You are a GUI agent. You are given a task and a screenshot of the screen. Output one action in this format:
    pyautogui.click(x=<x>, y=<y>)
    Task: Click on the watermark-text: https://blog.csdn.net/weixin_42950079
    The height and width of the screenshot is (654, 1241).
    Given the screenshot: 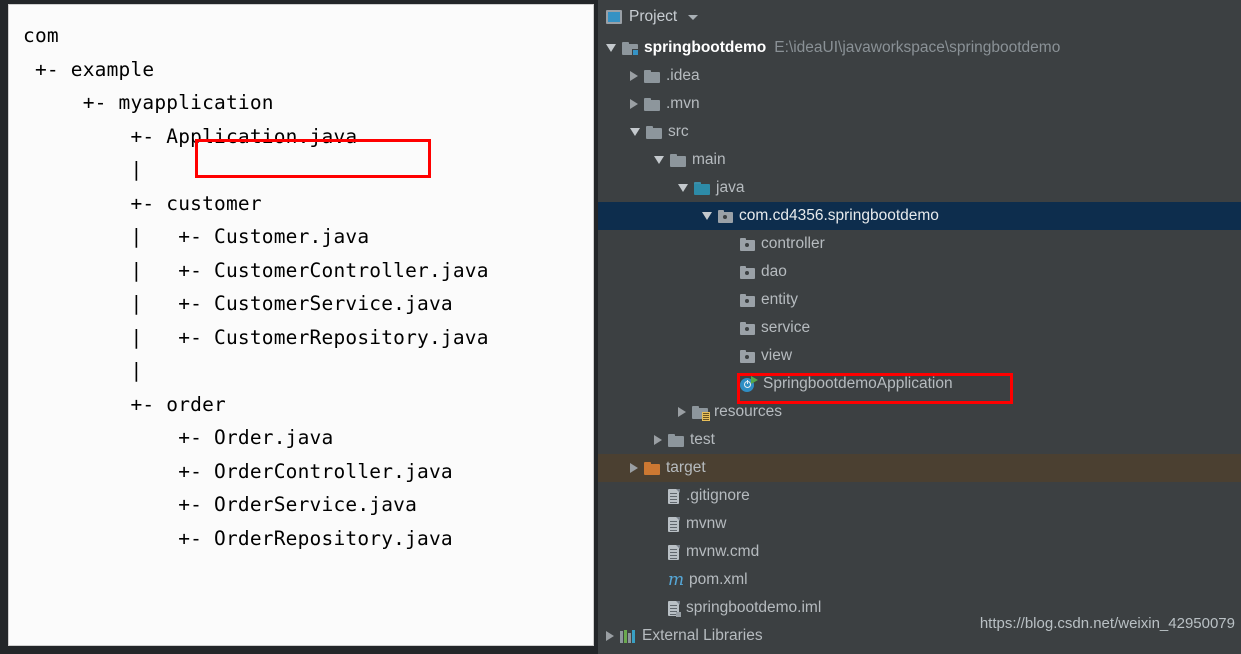 What is the action you would take?
    pyautogui.click(x=1107, y=623)
    